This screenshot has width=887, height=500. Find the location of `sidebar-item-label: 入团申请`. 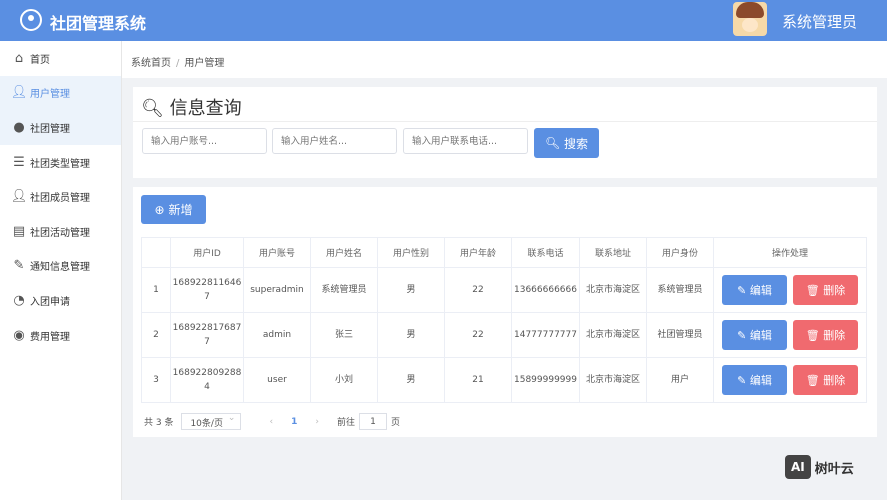

sidebar-item-label: 入团申请 is located at coordinates (50, 302).